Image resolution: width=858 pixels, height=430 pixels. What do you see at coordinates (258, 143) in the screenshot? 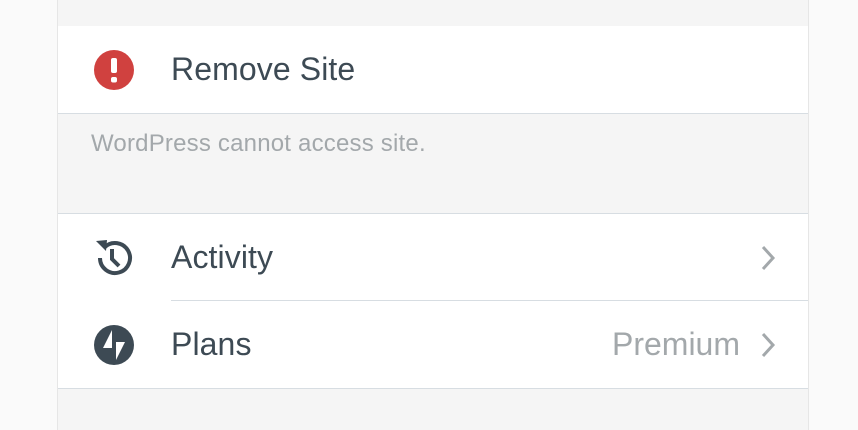
I see `site-access-notice: WordPress cannot access site.` at bounding box center [258, 143].